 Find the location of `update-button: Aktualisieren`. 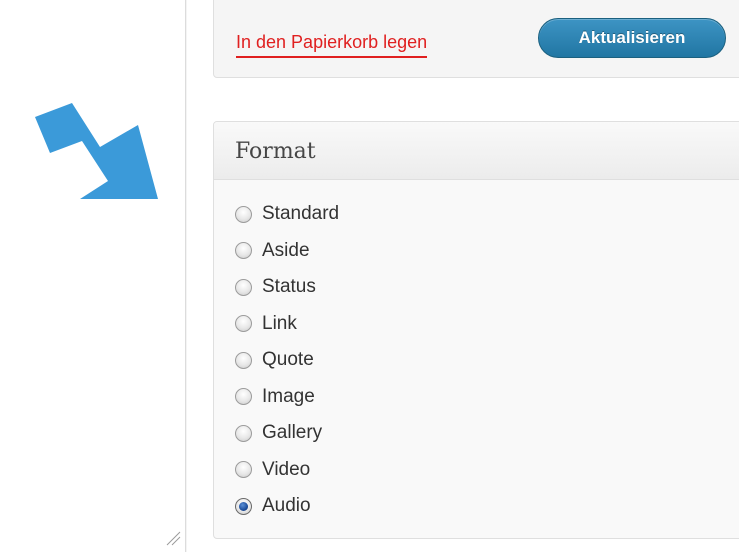

update-button: Aktualisieren is located at coordinates (632, 38).